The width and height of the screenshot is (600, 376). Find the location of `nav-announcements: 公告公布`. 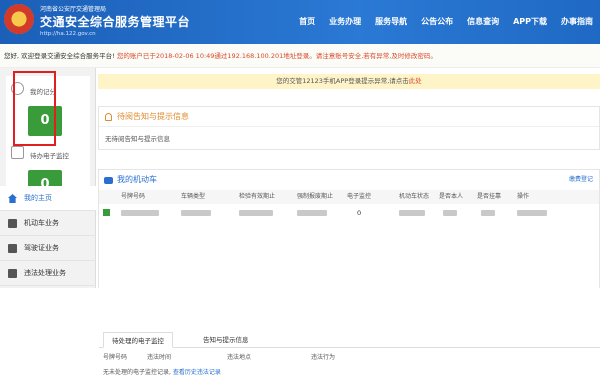

nav-announcements: 公告公布 is located at coordinates (437, 22).